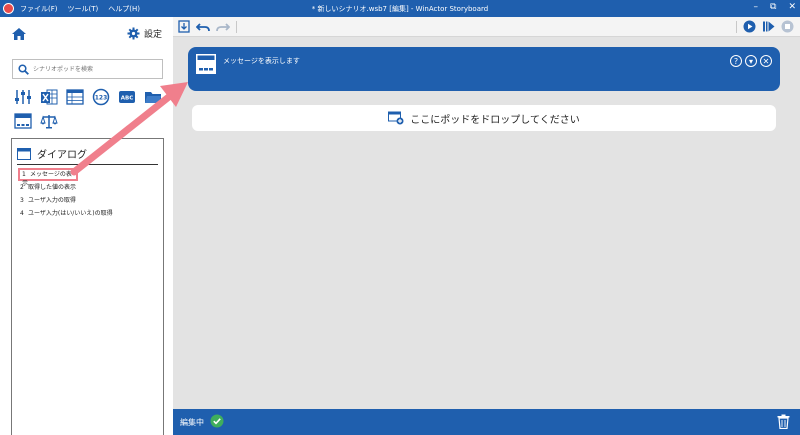 The image size is (800, 435). I want to click on stop-icon, so click(787, 26).